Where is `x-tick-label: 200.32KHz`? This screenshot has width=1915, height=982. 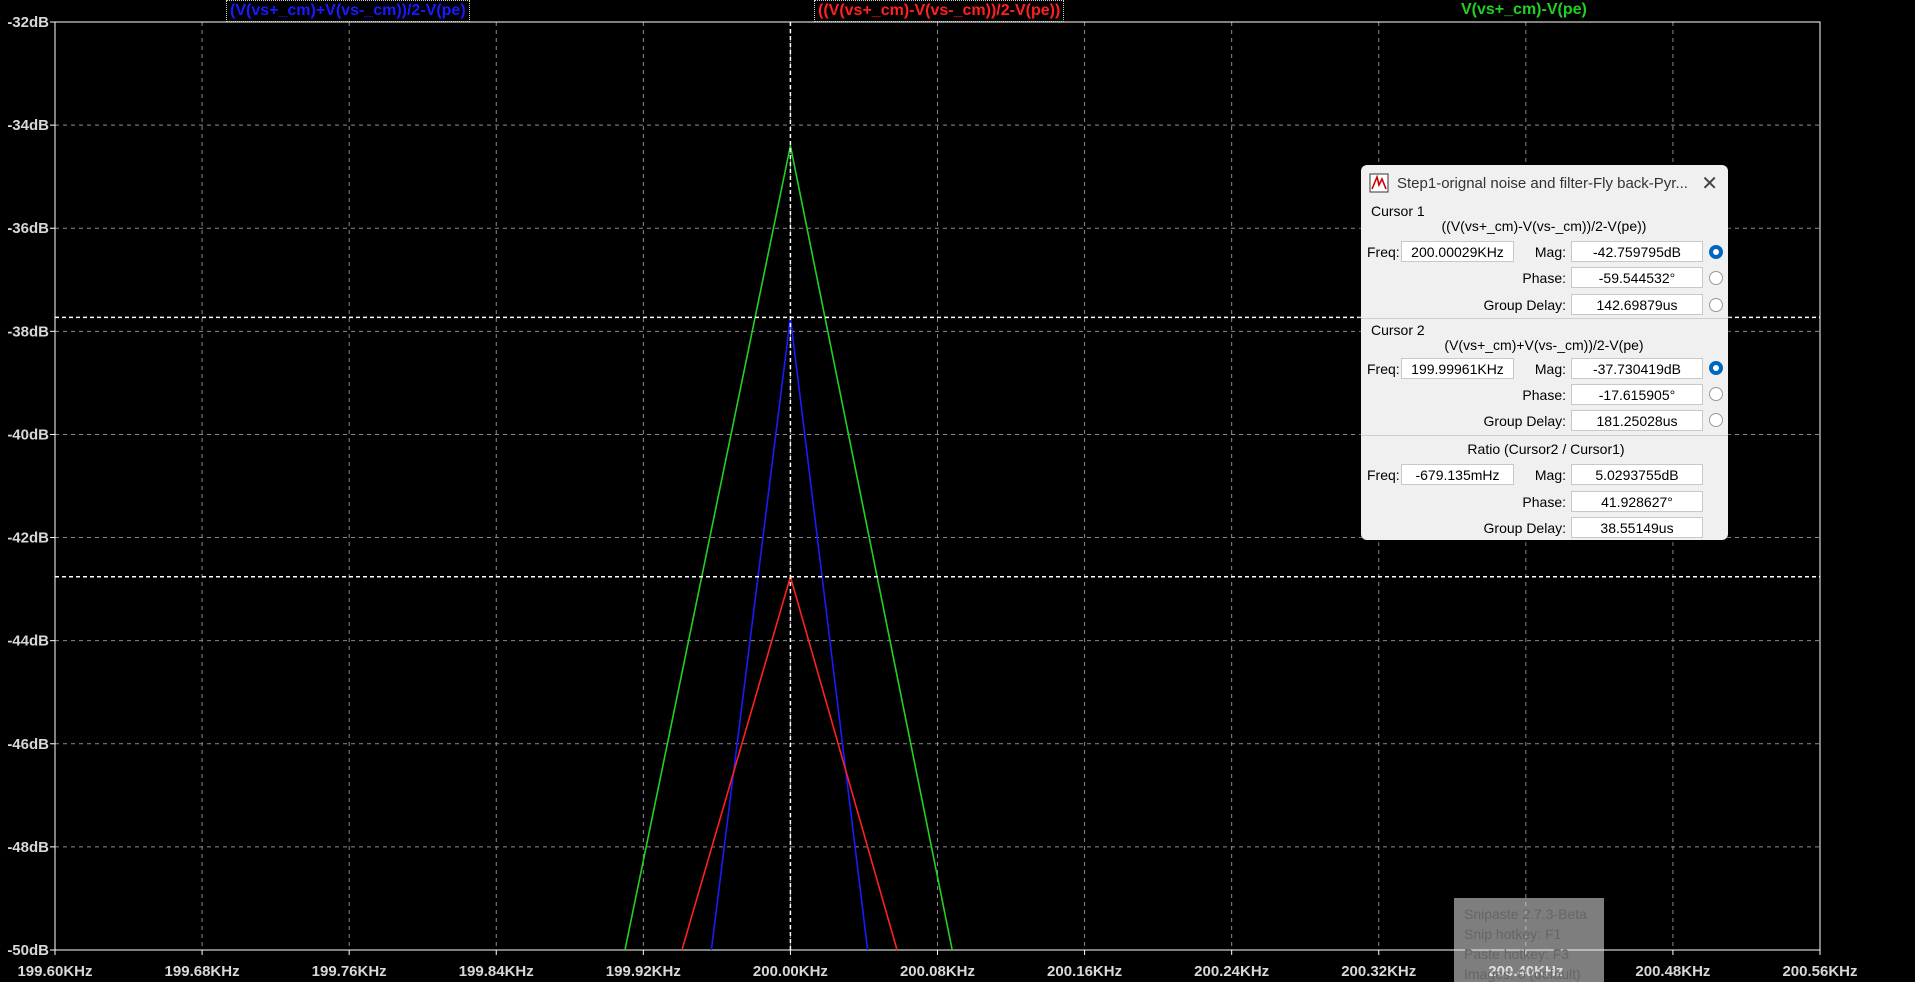
x-tick-label: 200.32KHz is located at coordinates (1378, 971).